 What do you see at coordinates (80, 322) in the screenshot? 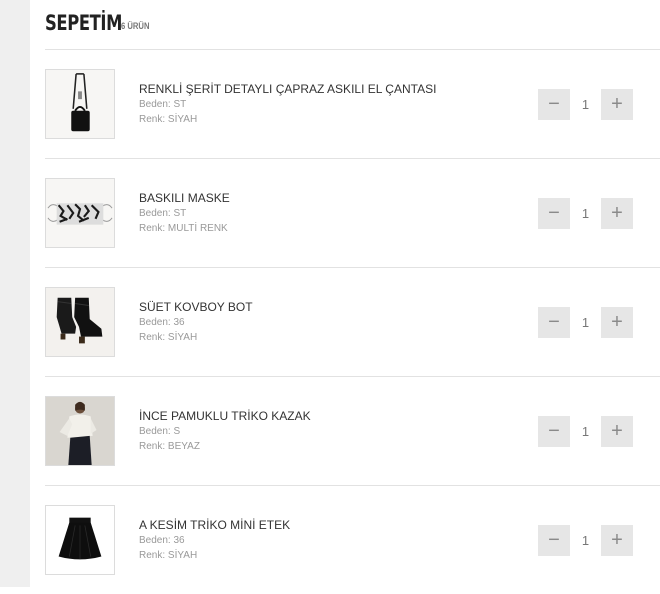
I see `product-image-boots` at bounding box center [80, 322].